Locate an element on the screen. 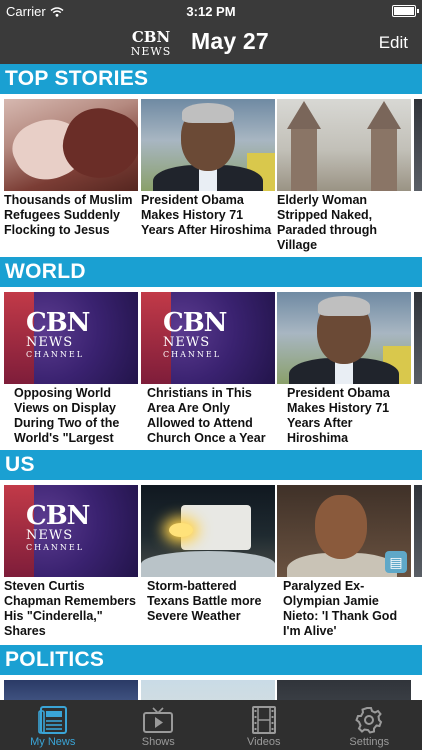 This screenshot has width=422, height=750. tab-videos: Videos is located at coordinates (264, 725).